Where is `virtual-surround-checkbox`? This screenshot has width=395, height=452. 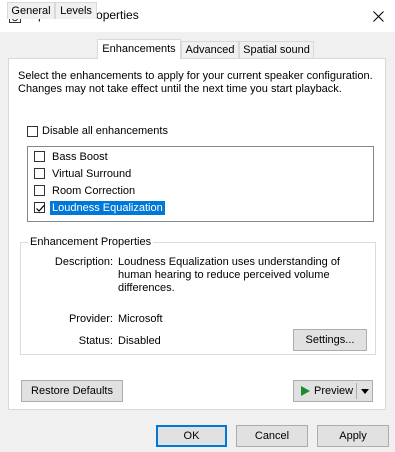
virtual-surround-checkbox is located at coordinates (39, 173).